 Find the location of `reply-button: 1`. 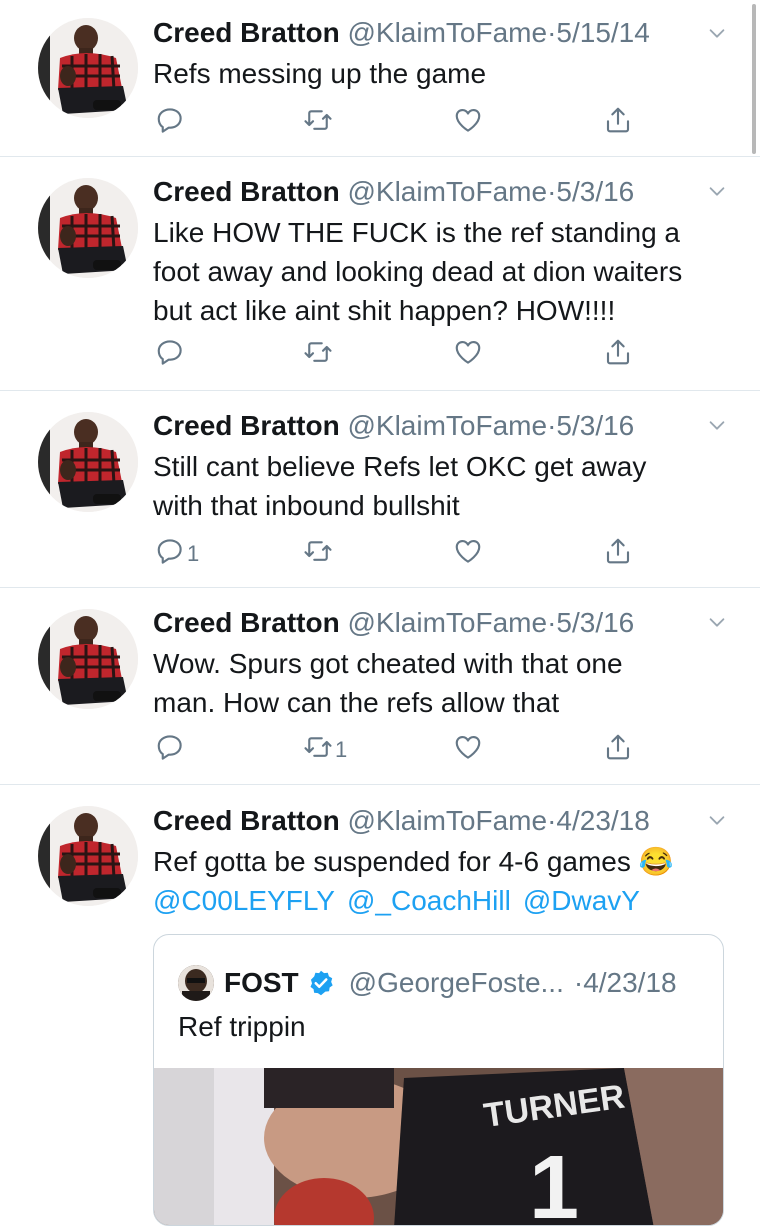

reply-button: 1 is located at coordinates (177, 554).